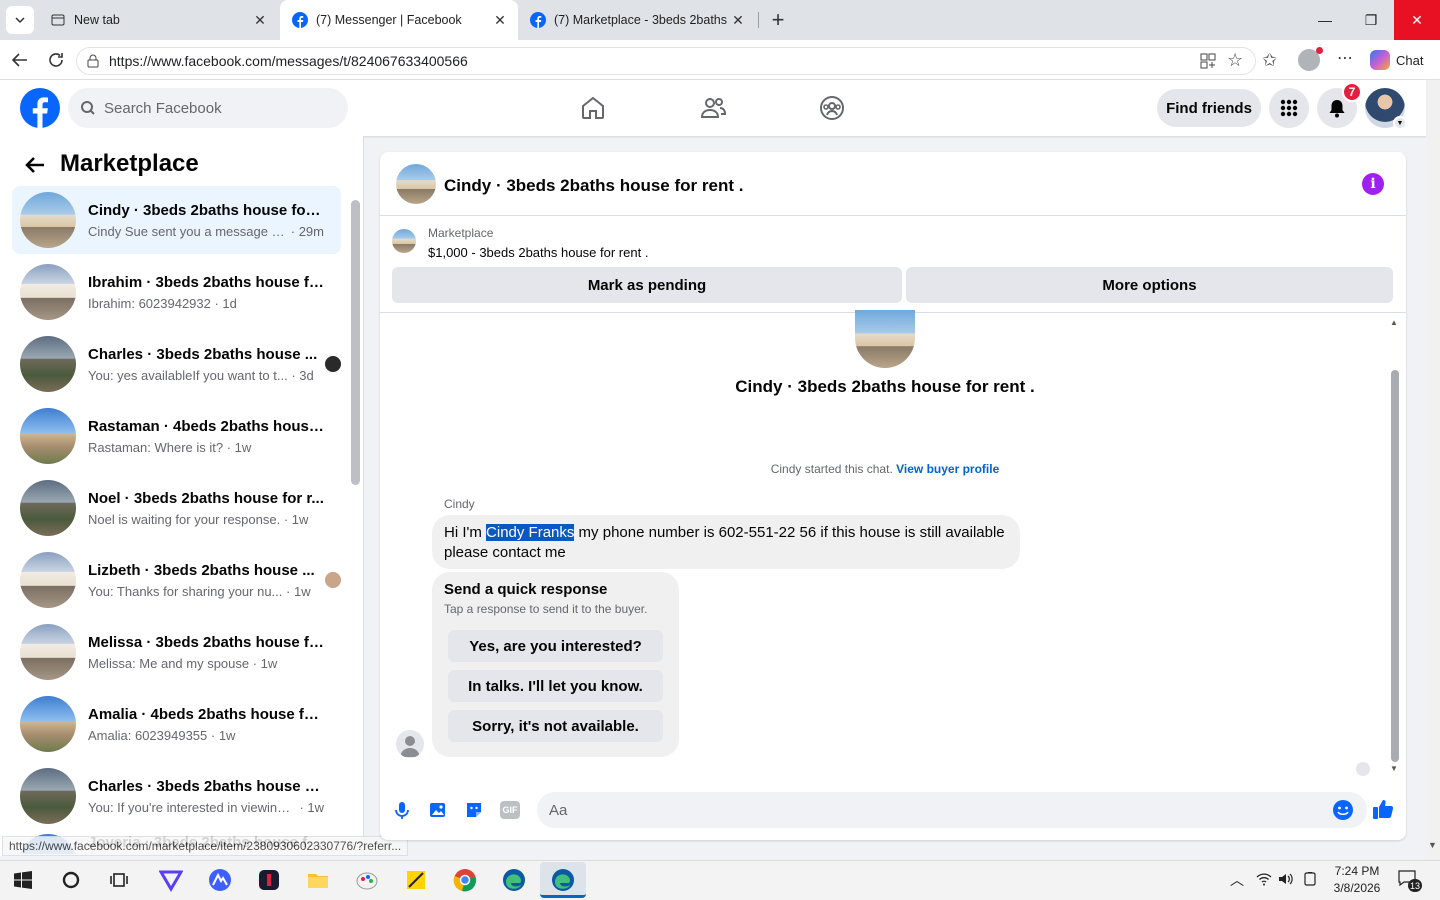  What do you see at coordinates (1357, 888) in the screenshot?
I see `clock-date: 3/8/2026` at bounding box center [1357, 888].